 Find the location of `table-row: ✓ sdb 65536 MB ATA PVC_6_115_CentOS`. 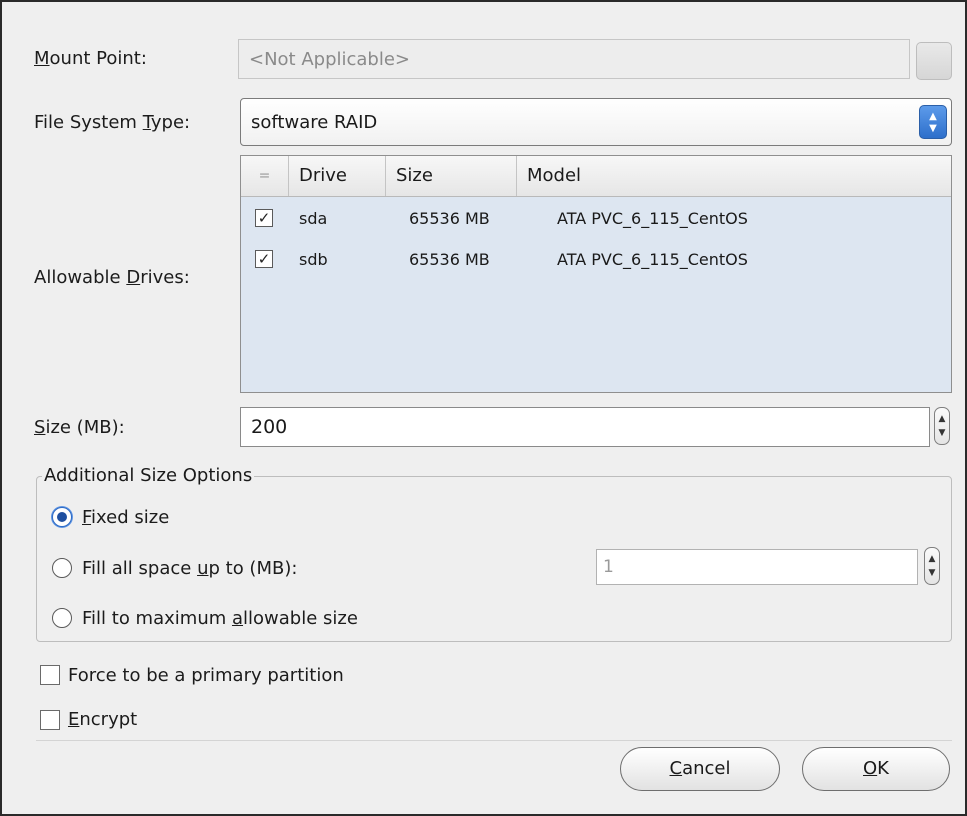

table-row: ✓ sdb 65536 MB ATA PVC_6_115_CentOS is located at coordinates (596, 259).